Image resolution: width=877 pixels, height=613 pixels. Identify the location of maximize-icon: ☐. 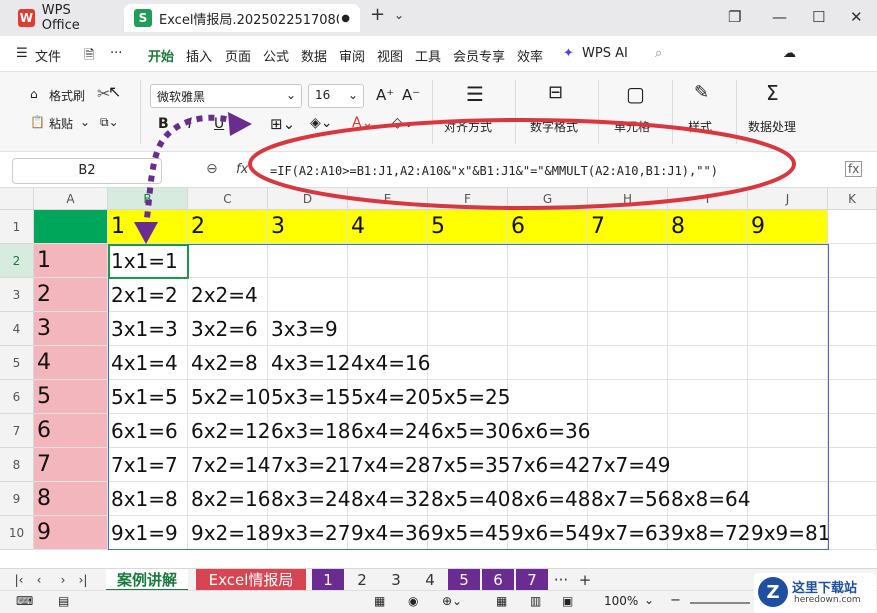
(818, 17).